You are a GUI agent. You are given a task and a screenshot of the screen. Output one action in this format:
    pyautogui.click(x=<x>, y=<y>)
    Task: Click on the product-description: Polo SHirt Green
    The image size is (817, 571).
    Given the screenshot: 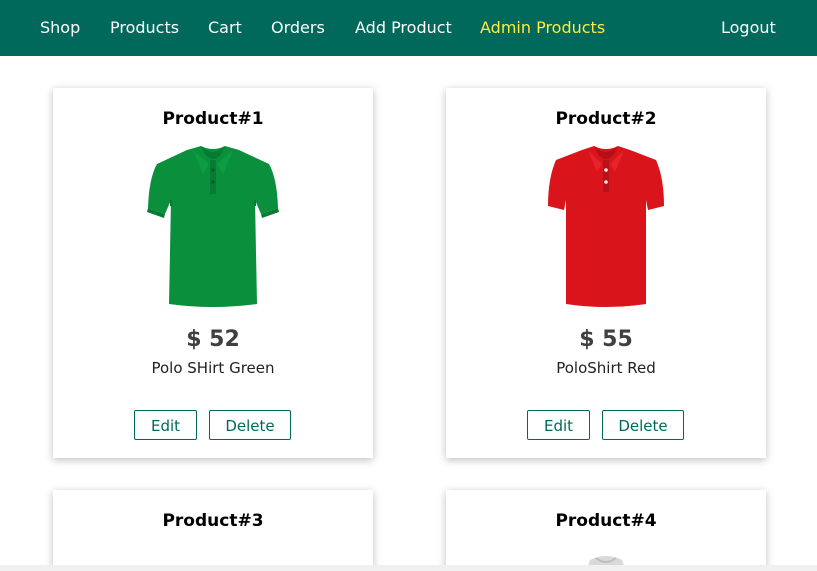 What is the action you would take?
    pyautogui.click(x=213, y=368)
    